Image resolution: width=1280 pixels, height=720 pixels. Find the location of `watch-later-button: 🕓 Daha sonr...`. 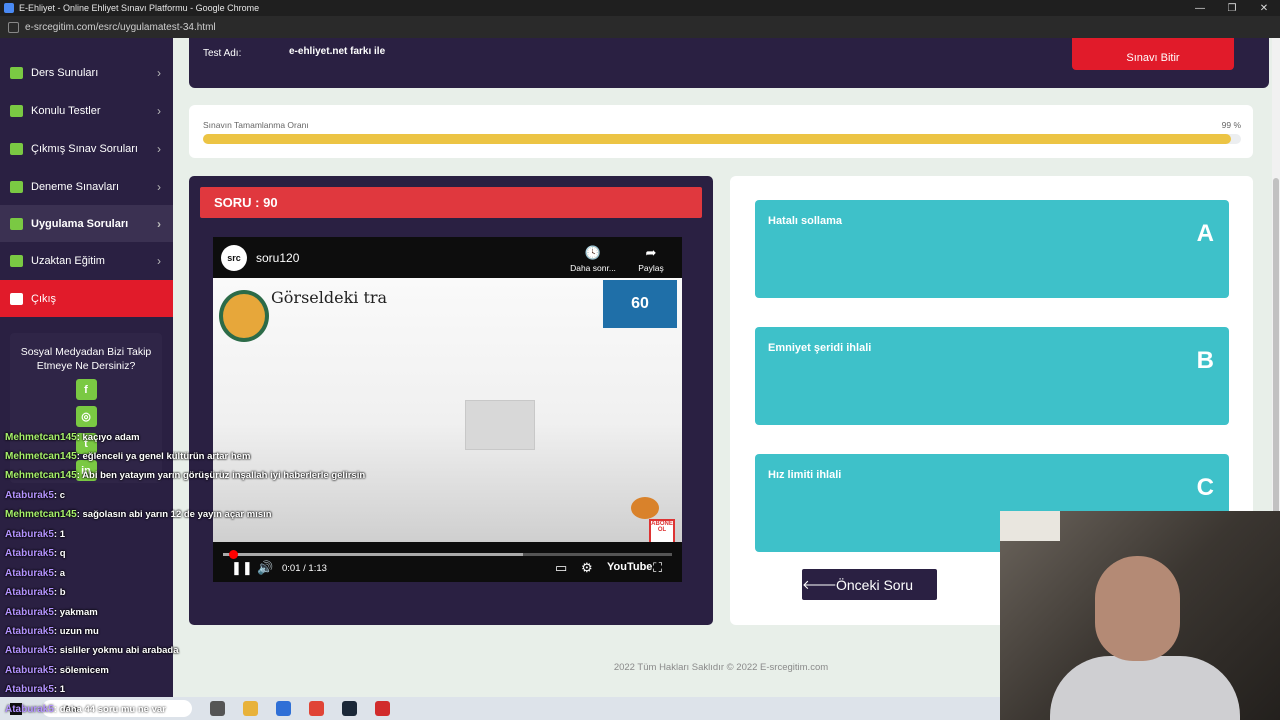

watch-later-button: 🕓 Daha sonr... is located at coordinates (593, 259).